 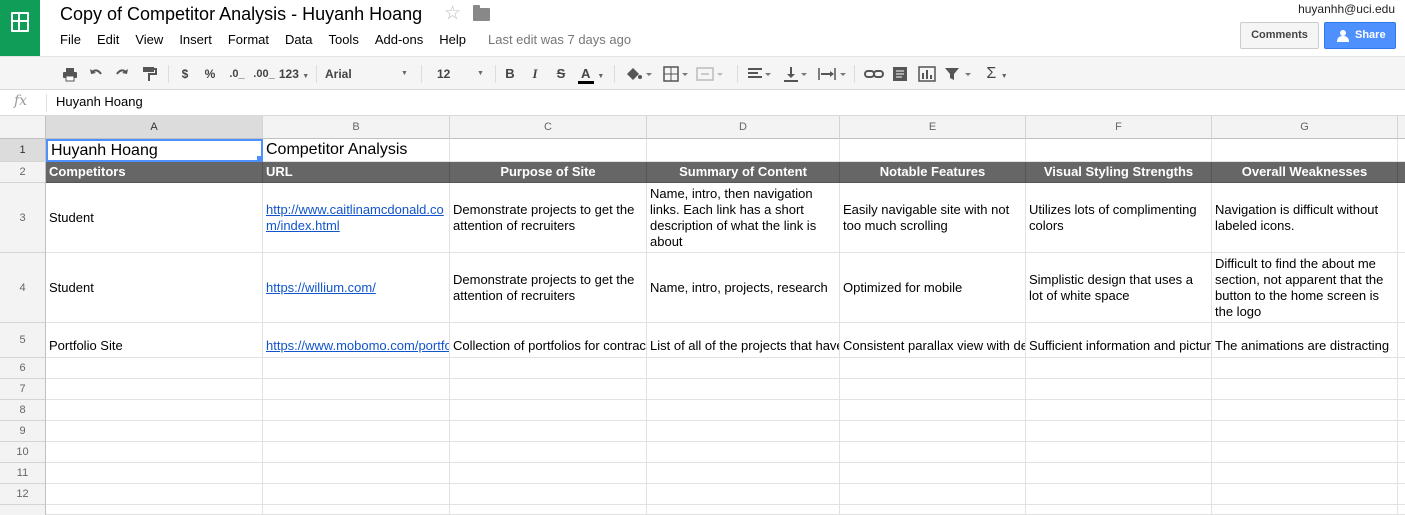 I want to click on cell-f6, so click(x=1119, y=368).